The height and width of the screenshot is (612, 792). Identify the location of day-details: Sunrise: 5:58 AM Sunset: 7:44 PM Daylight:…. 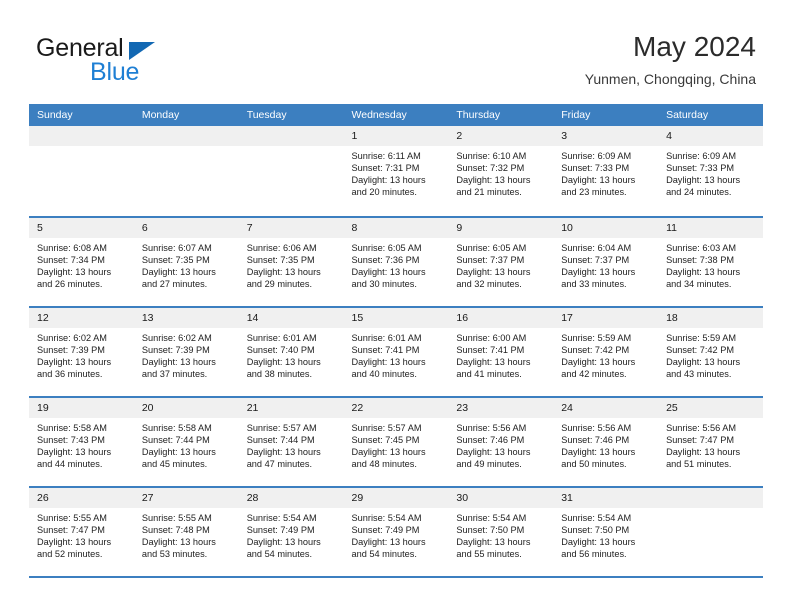
(186, 444).